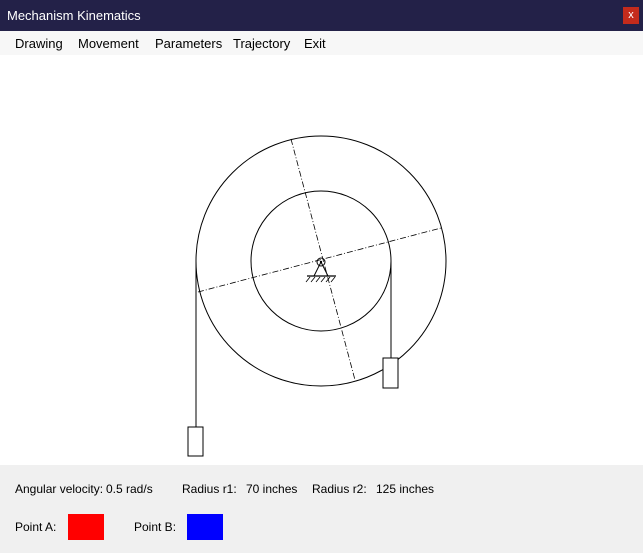 The image size is (643, 553). What do you see at coordinates (86, 527) in the screenshot?
I see `point-a-color-swatch` at bounding box center [86, 527].